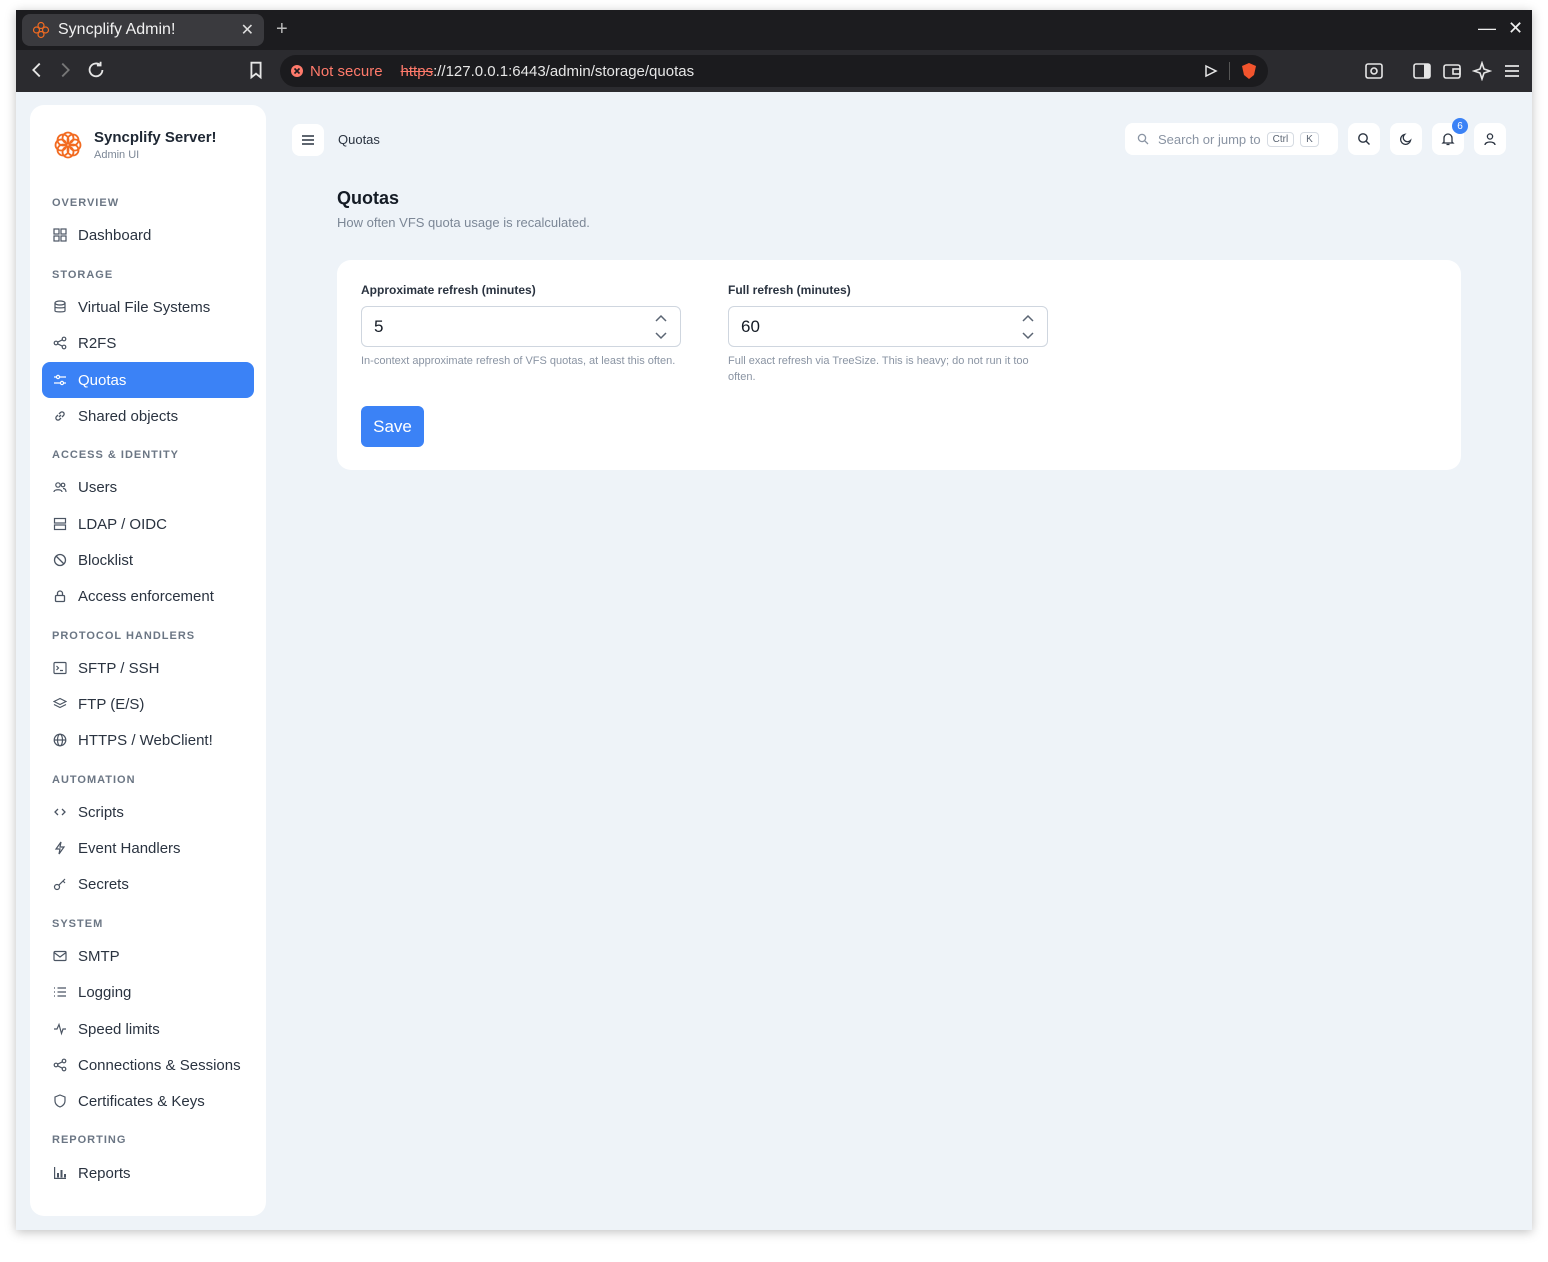  I want to click on tab-title: Syncplify Admin!, so click(117, 29).